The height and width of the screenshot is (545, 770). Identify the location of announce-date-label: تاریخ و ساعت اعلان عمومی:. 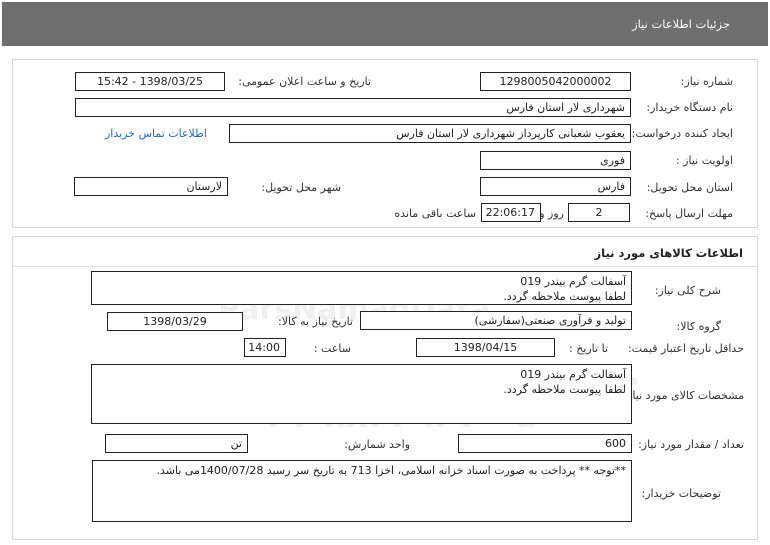
(304, 81).